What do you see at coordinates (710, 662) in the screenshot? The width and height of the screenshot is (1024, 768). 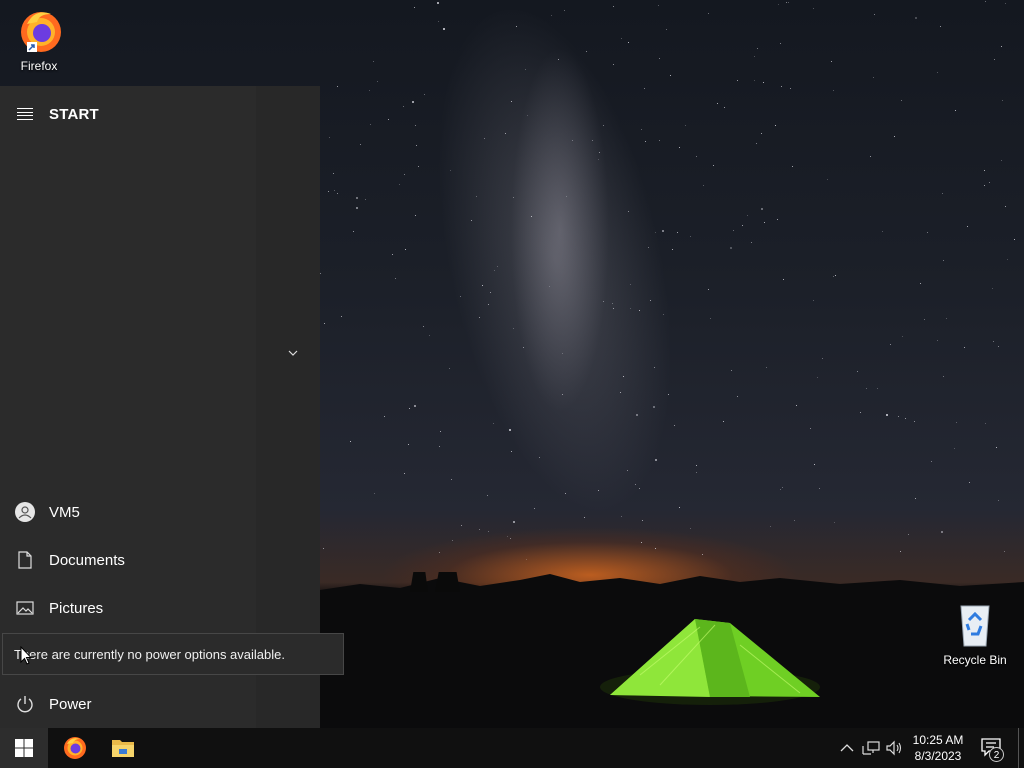 I see `tent` at bounding box center [710, 662].